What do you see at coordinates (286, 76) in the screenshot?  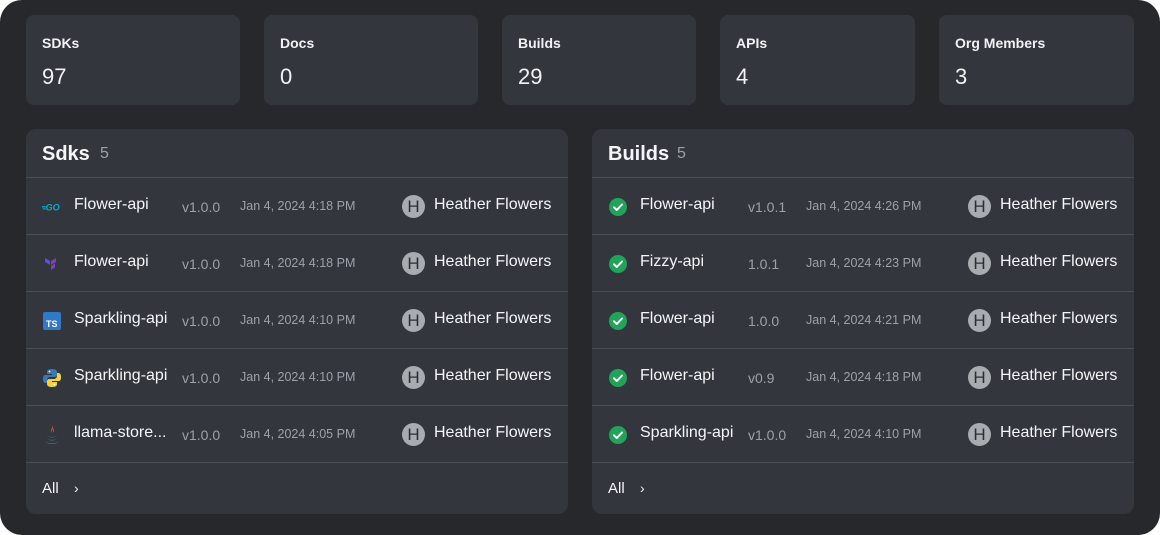 I see `stat-value: 0` at bounding box center [286, 76].